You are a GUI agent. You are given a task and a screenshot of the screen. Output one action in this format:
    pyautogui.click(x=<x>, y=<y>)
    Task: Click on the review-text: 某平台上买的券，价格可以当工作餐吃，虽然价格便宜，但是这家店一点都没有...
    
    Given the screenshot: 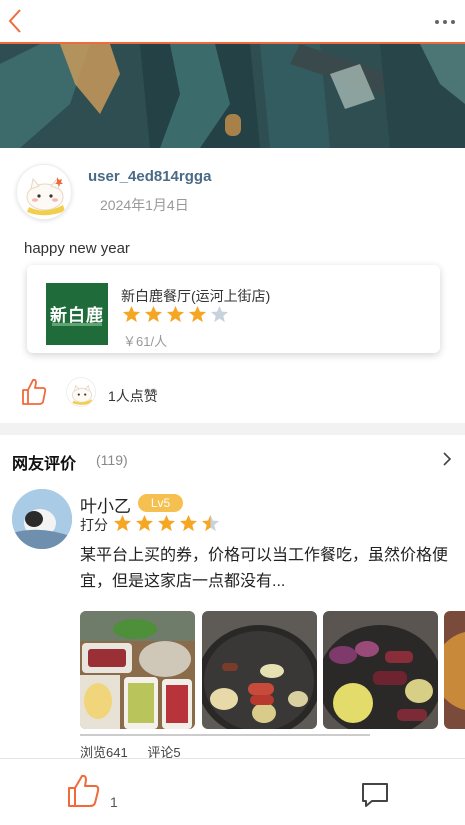 What is the action you would take?
    pyautogui.click(x=264, y=568)
    